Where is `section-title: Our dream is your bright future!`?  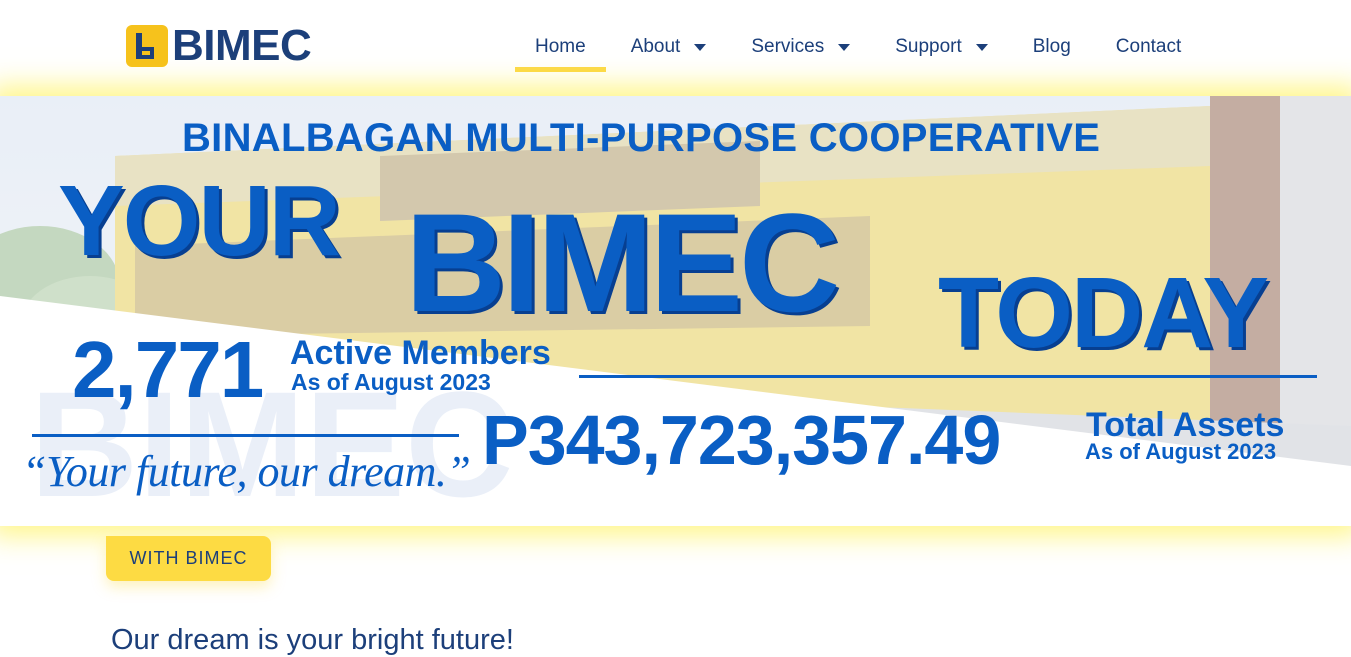 section-title: Our dream is your bright future! is located at coordinates (312, 640).